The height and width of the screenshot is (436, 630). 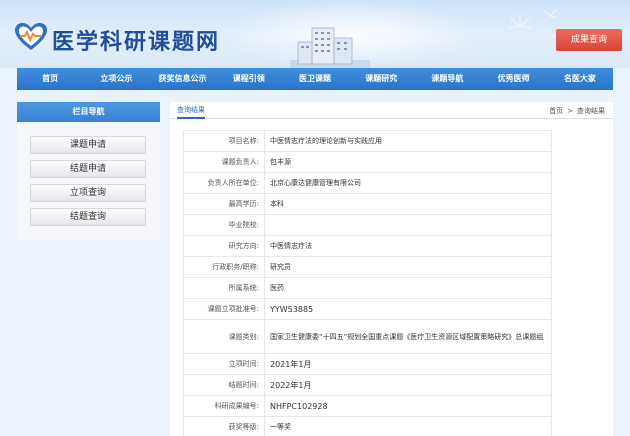 What do you see at coordinates (50, 79) in the screenshot?
I see `nav-item-home: 首页` at bounding box center [50, 79].